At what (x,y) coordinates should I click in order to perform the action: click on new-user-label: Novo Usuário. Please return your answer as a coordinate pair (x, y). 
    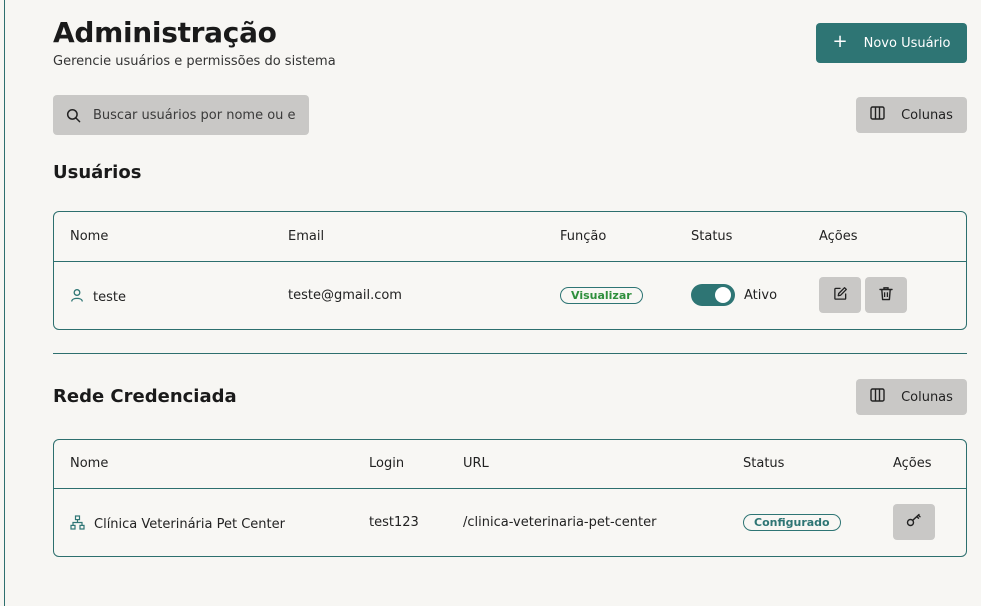
    Looking at the image, I should click on (907, 43).